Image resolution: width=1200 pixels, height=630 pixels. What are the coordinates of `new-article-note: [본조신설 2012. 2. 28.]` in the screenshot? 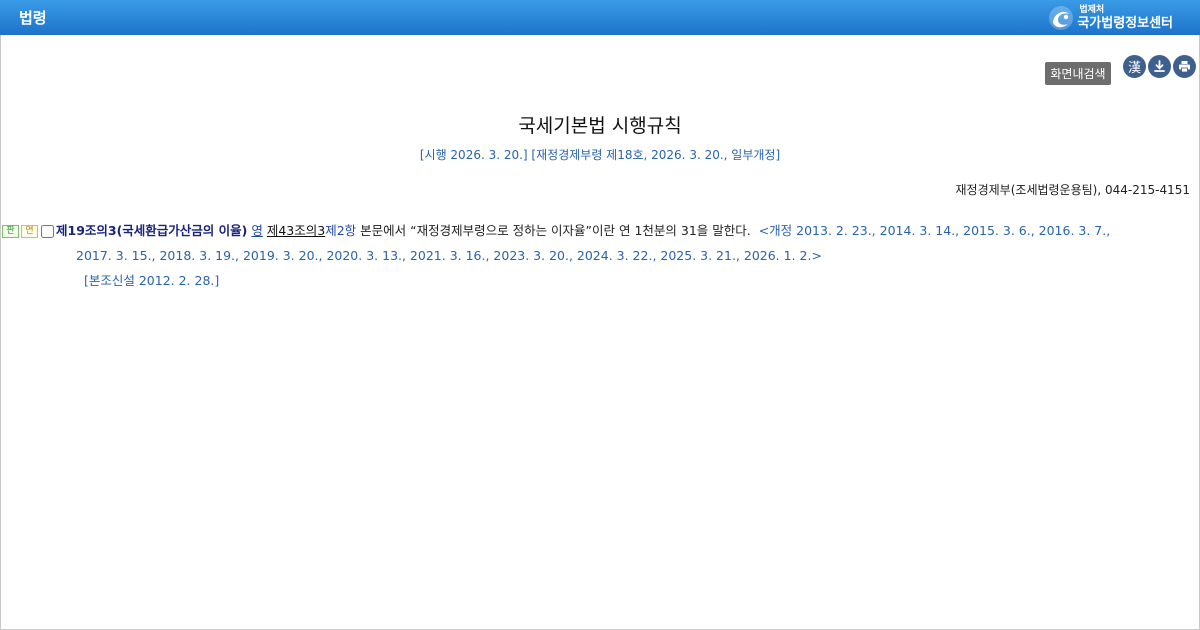 It's located at (152, 280).